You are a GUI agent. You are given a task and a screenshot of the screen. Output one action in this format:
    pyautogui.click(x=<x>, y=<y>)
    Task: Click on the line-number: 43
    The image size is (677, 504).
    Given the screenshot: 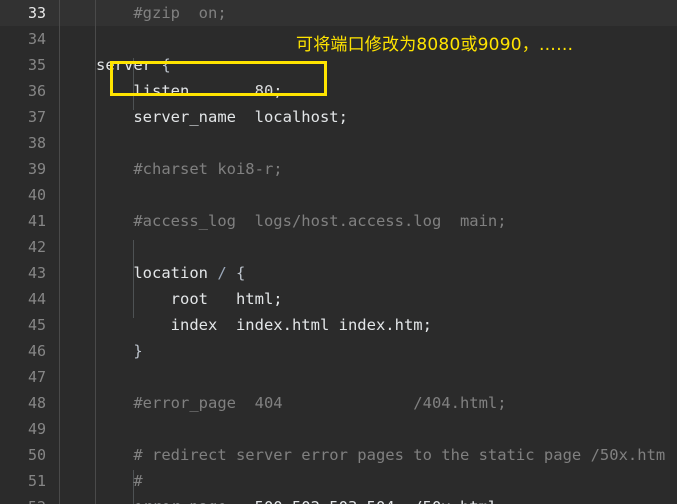 What is the action you would take?
    pyautogui.click(x=36, y=273)
    